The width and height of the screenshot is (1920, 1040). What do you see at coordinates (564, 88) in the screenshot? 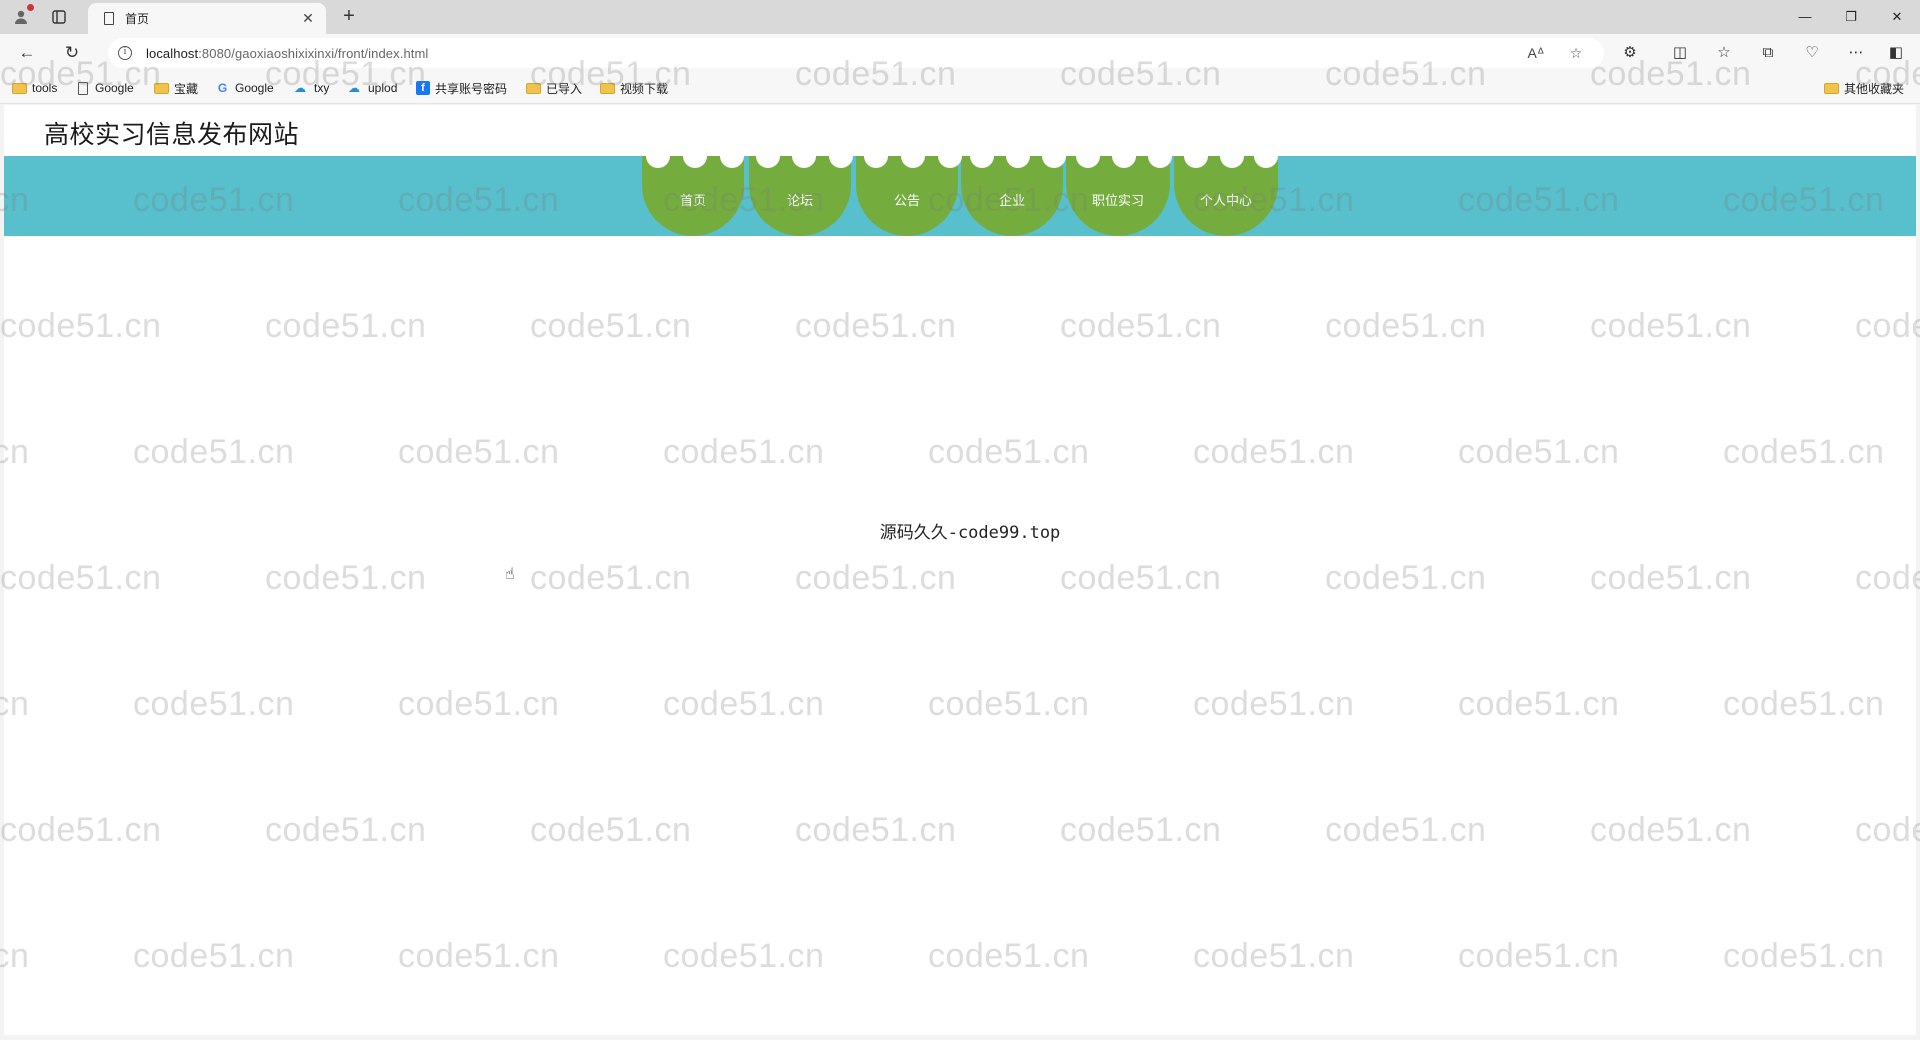
I see `bookmark-label: 已导入` at bounding box center [564, 88].